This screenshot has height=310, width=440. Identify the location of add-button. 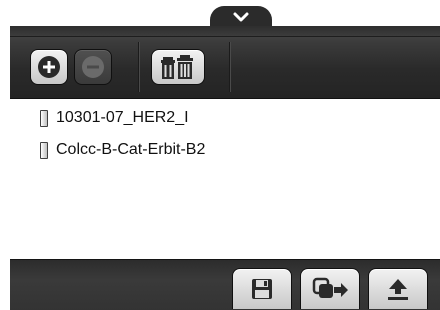
(49, 67).